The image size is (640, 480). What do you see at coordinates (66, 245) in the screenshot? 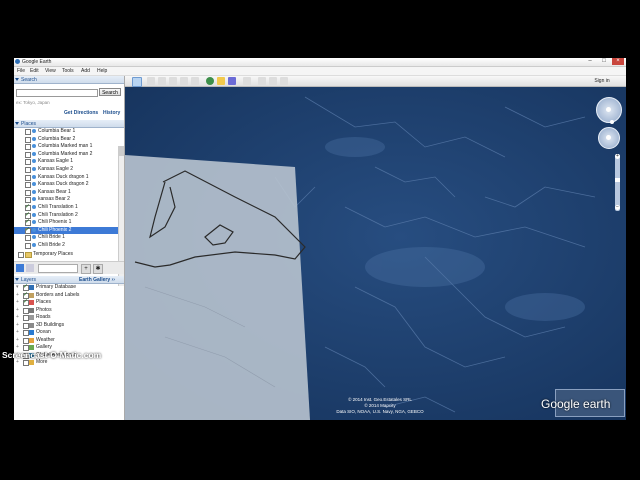
I see `place-item: Chili Bride 2` at bounding box center [66, 245].